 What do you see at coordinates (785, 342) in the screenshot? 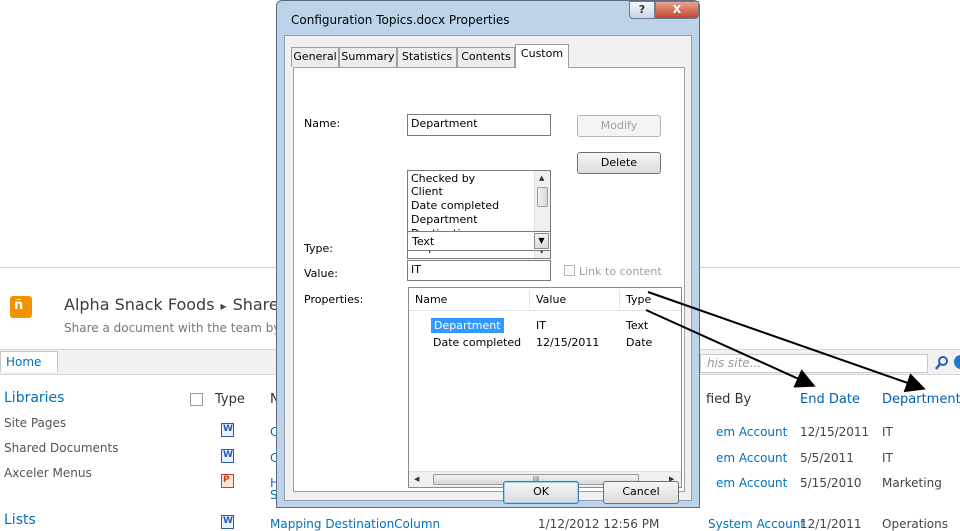
I see `annotation-arrows` at bounding box center [785, 342].